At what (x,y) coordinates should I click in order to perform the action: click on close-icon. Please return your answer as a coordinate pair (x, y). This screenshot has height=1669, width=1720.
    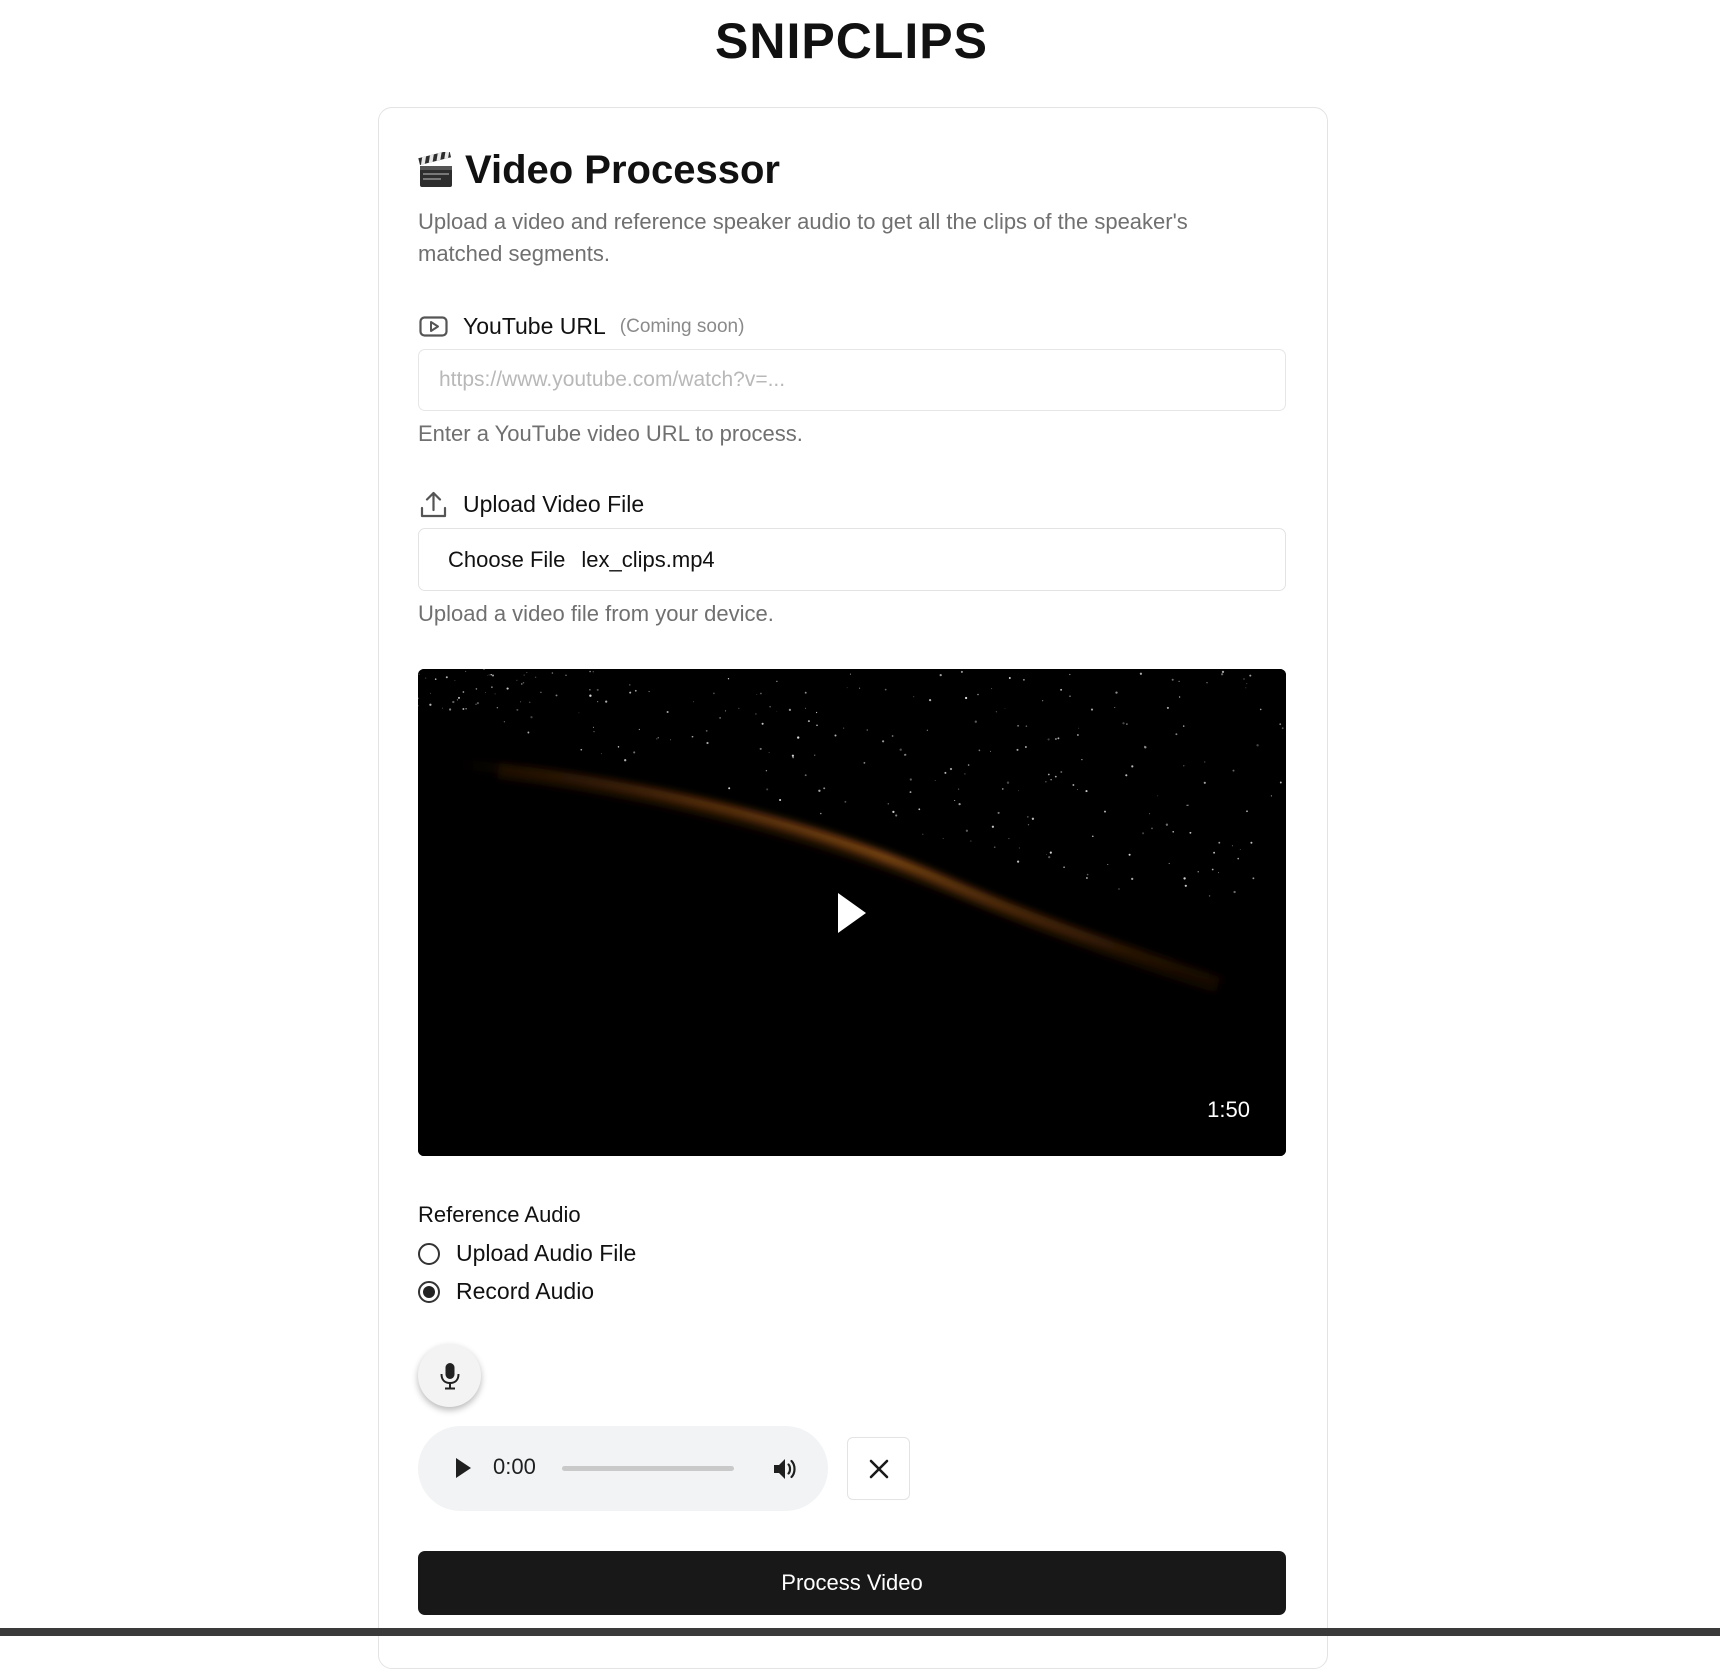
    Looking at the image, I should click on (878, 1468).